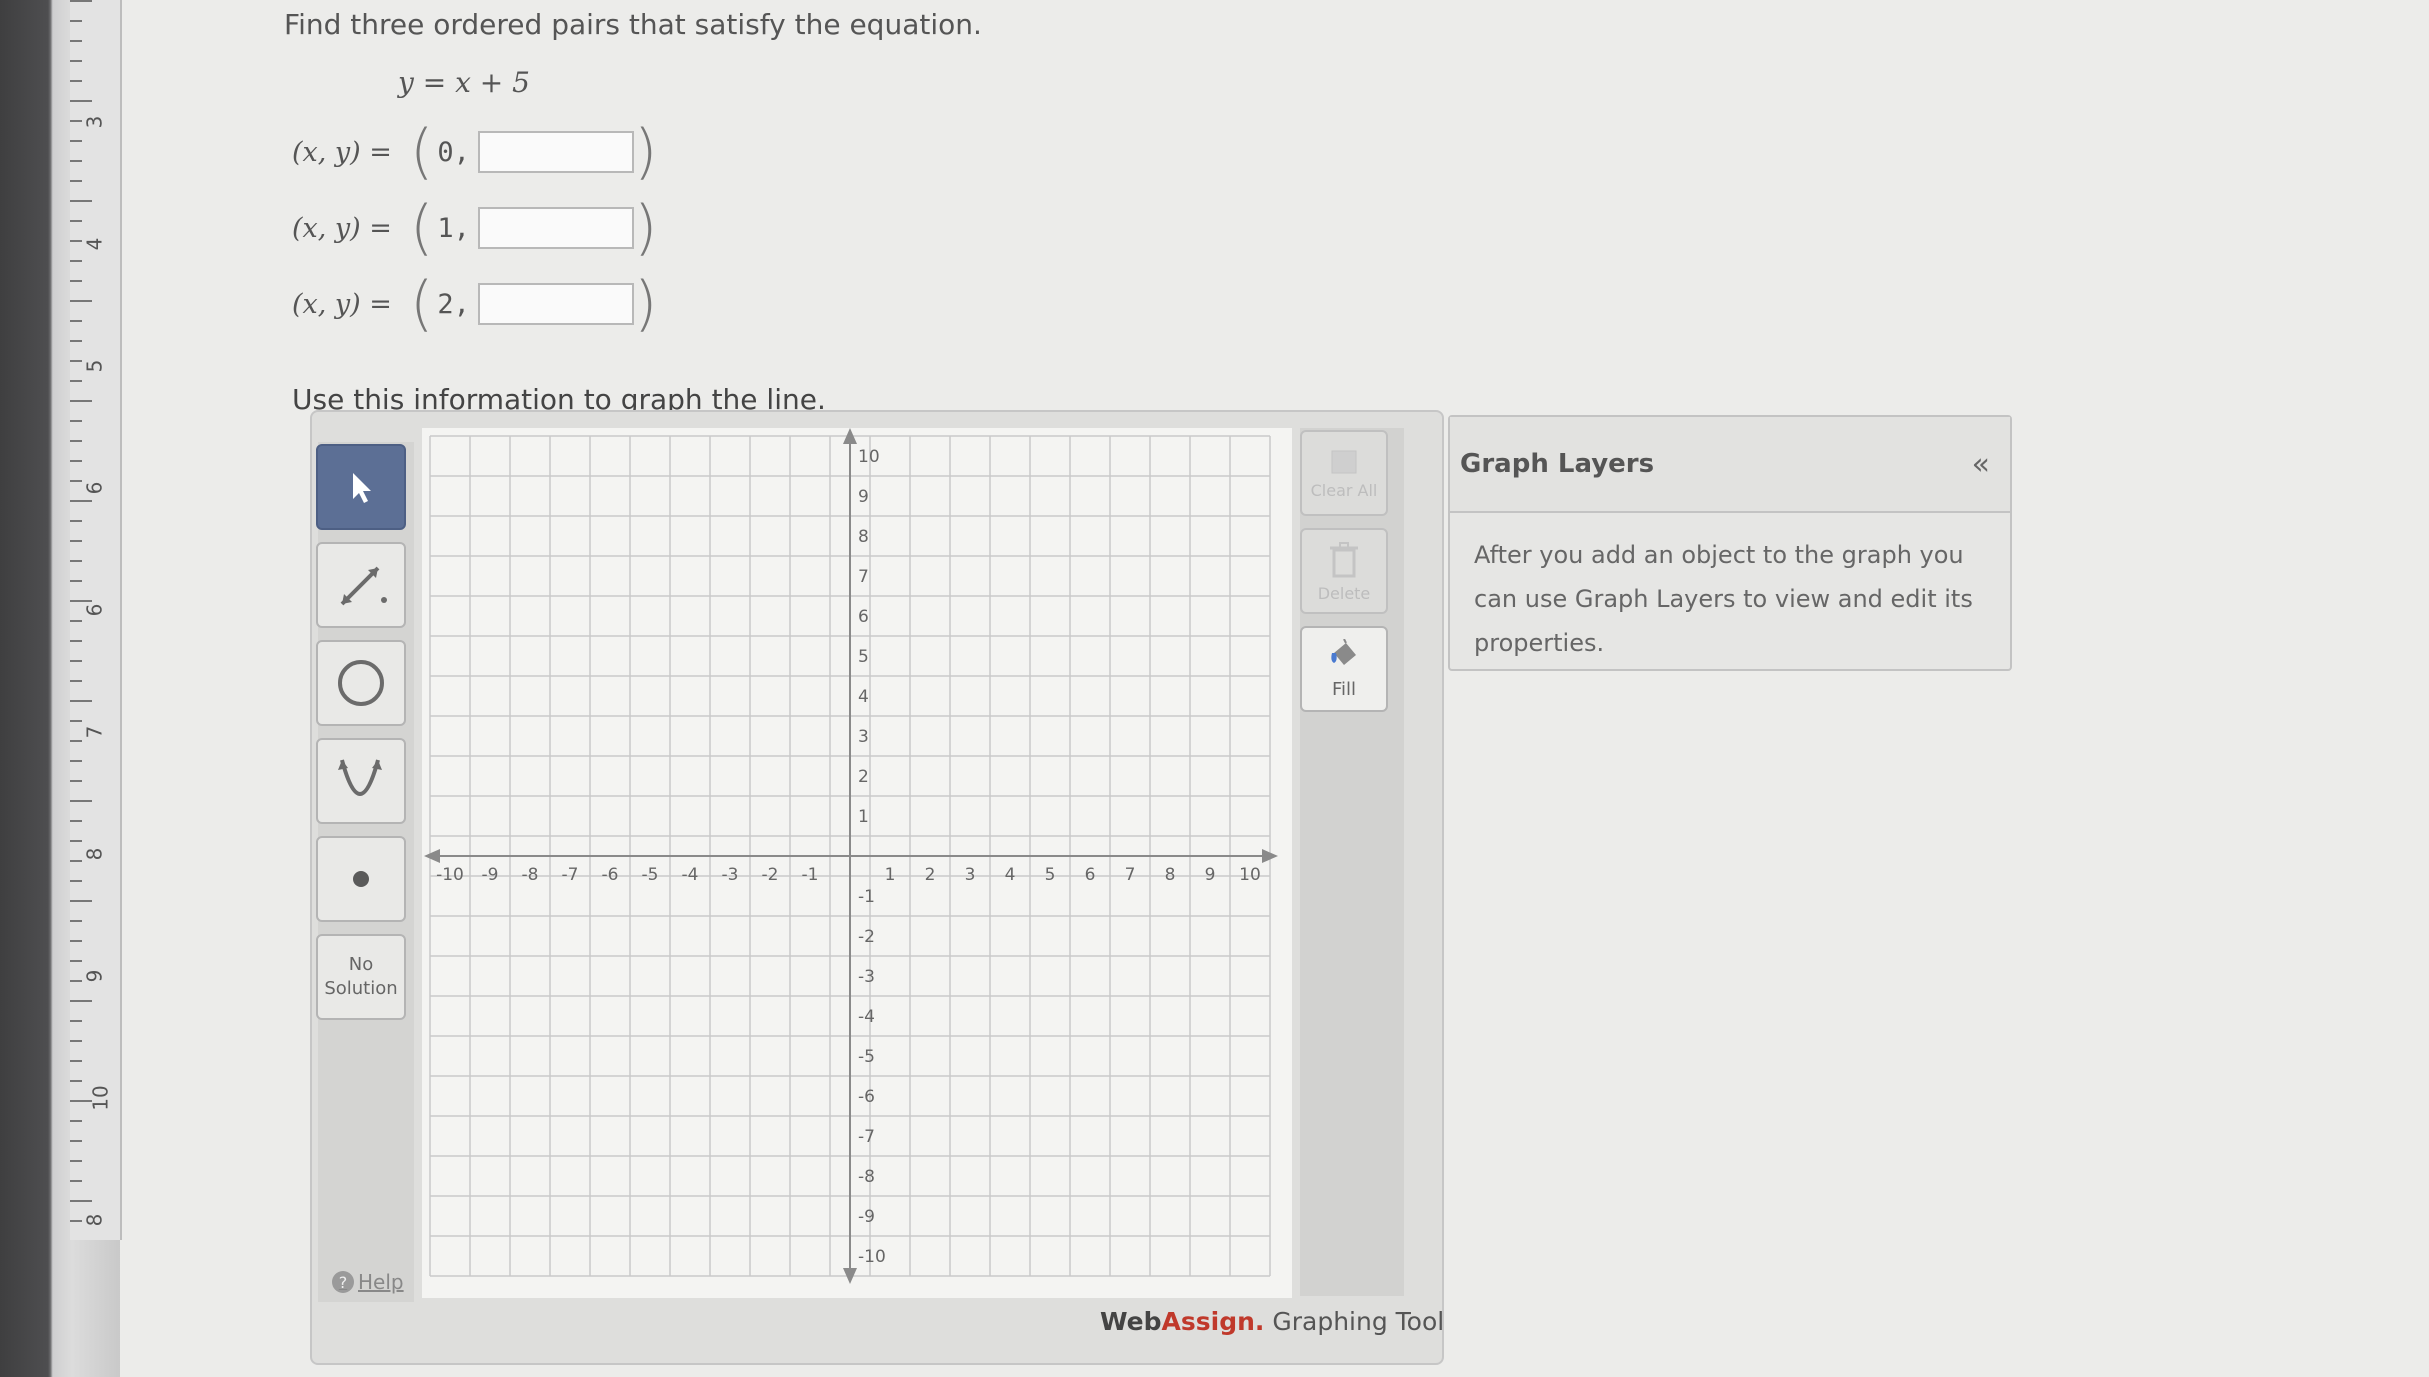 The height and width of the screenshot is (1377, 2429). I want to click on collapse-icon: «, so click(1981, 464).